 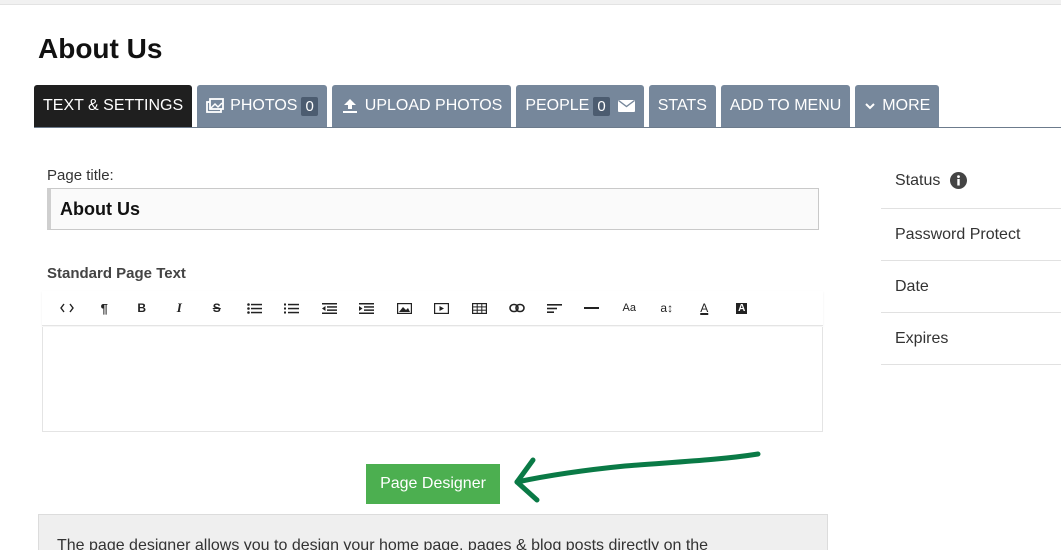 What do you see at coordinates (433, 484) in the screenshot?
I see `page-designer-button: Page Designer` at bounding box center [433, 484].